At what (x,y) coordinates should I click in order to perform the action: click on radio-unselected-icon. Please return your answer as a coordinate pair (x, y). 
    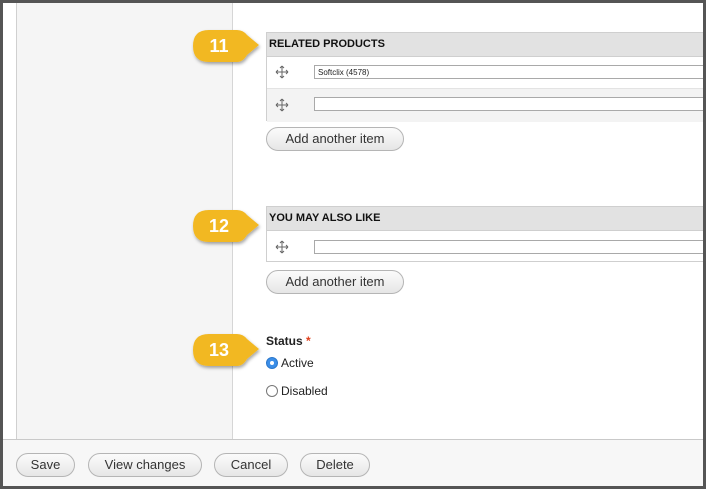
    Looking at the image, I should click on (272, 391).